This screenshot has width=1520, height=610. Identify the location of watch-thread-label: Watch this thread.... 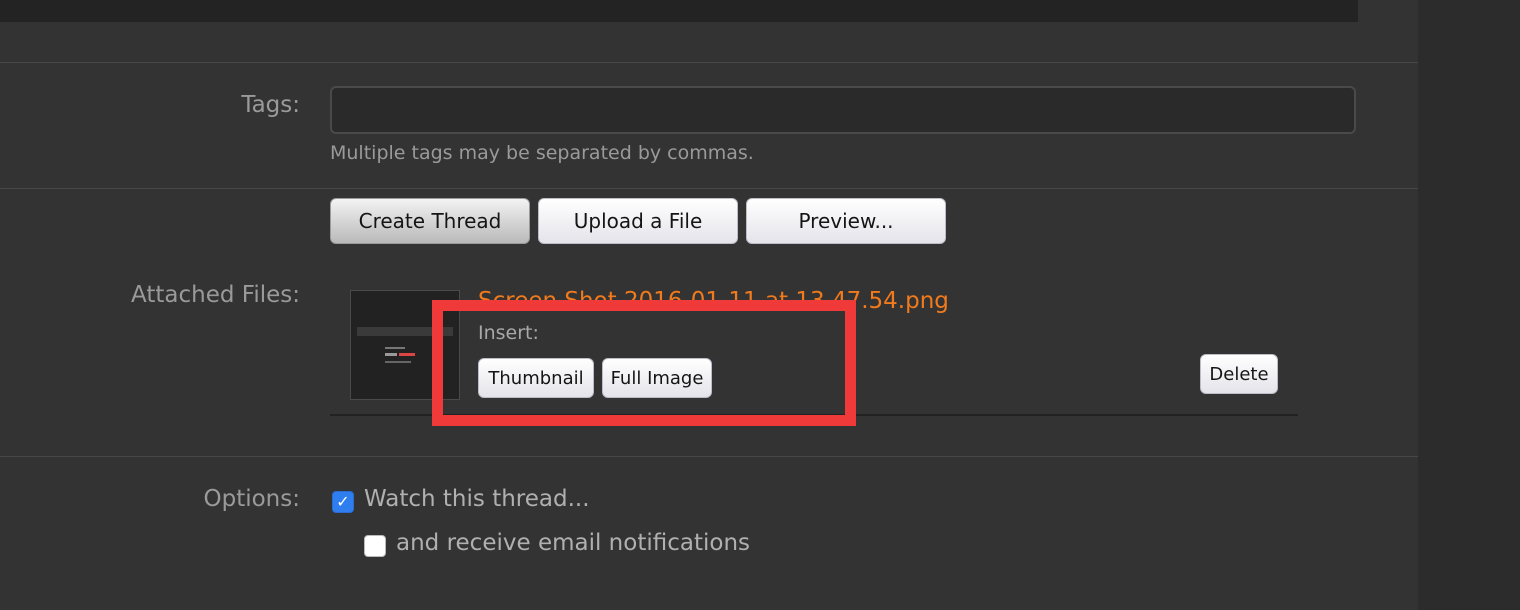
(477, 499).